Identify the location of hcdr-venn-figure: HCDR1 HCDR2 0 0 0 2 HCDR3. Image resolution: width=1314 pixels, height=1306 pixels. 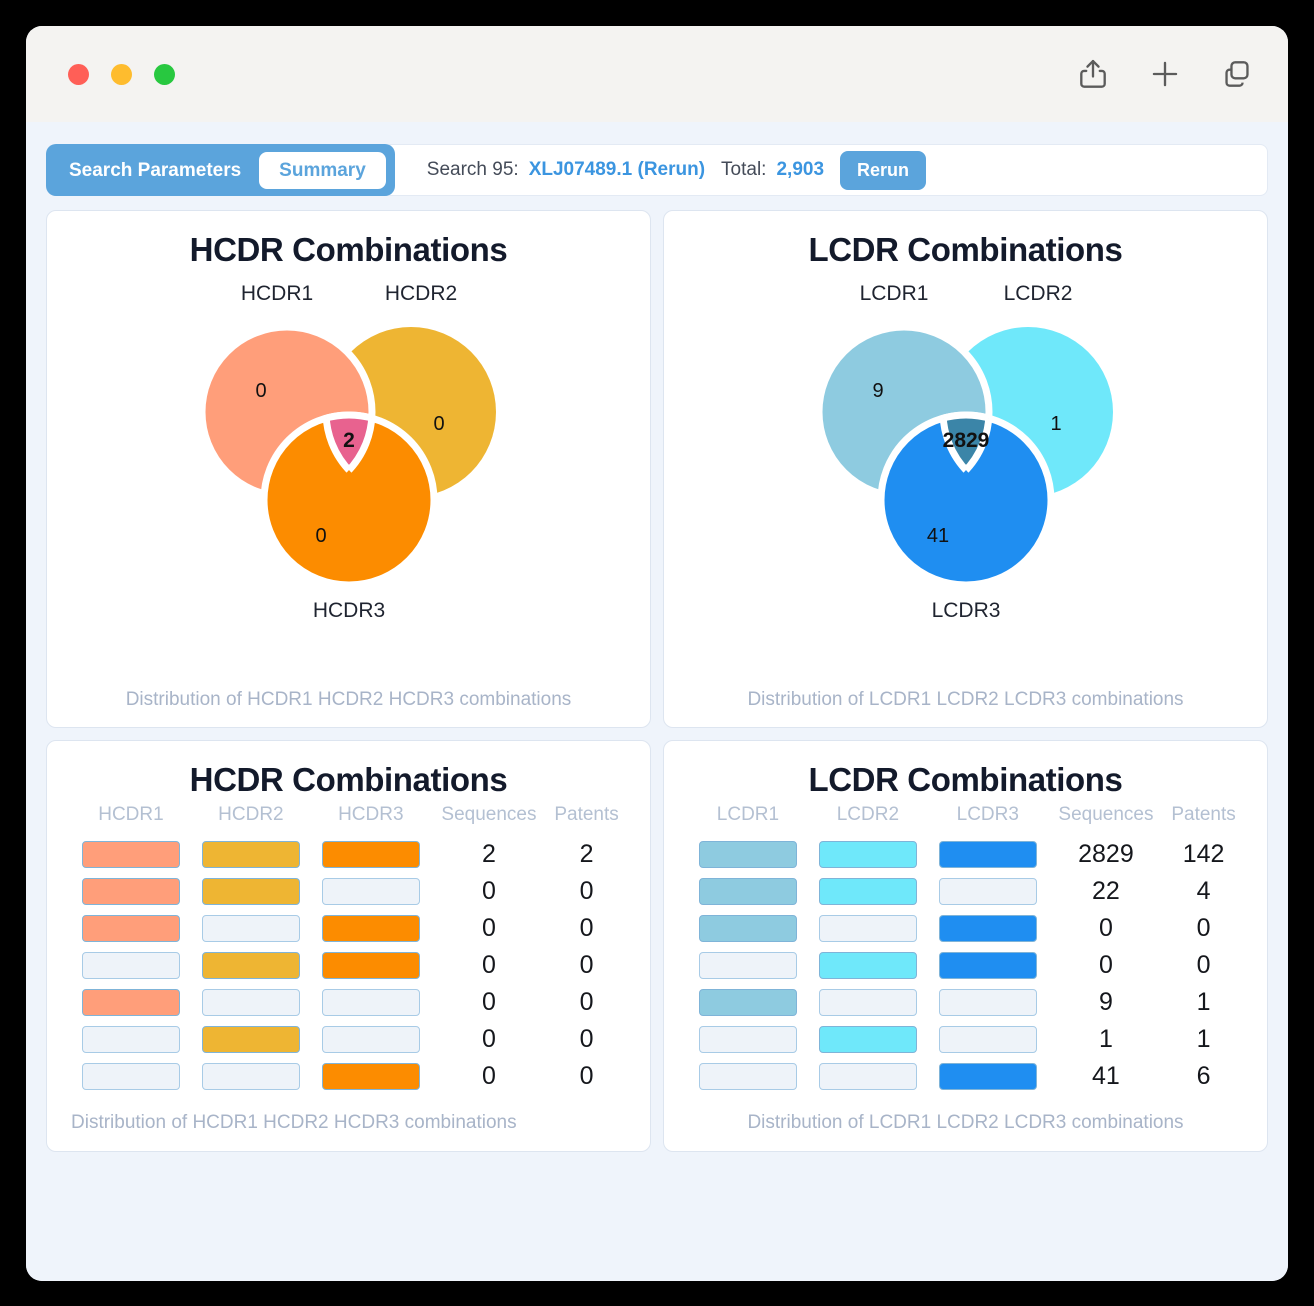
(348, 472).